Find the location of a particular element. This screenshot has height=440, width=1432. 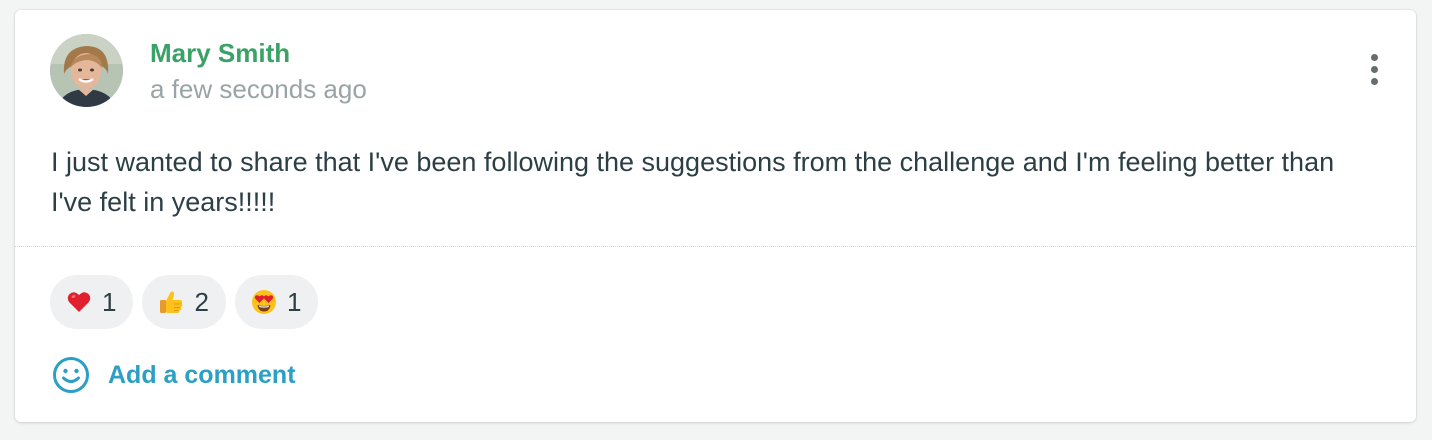

reaction-heart-eyes: 1 is located at coordinates (276, 302).